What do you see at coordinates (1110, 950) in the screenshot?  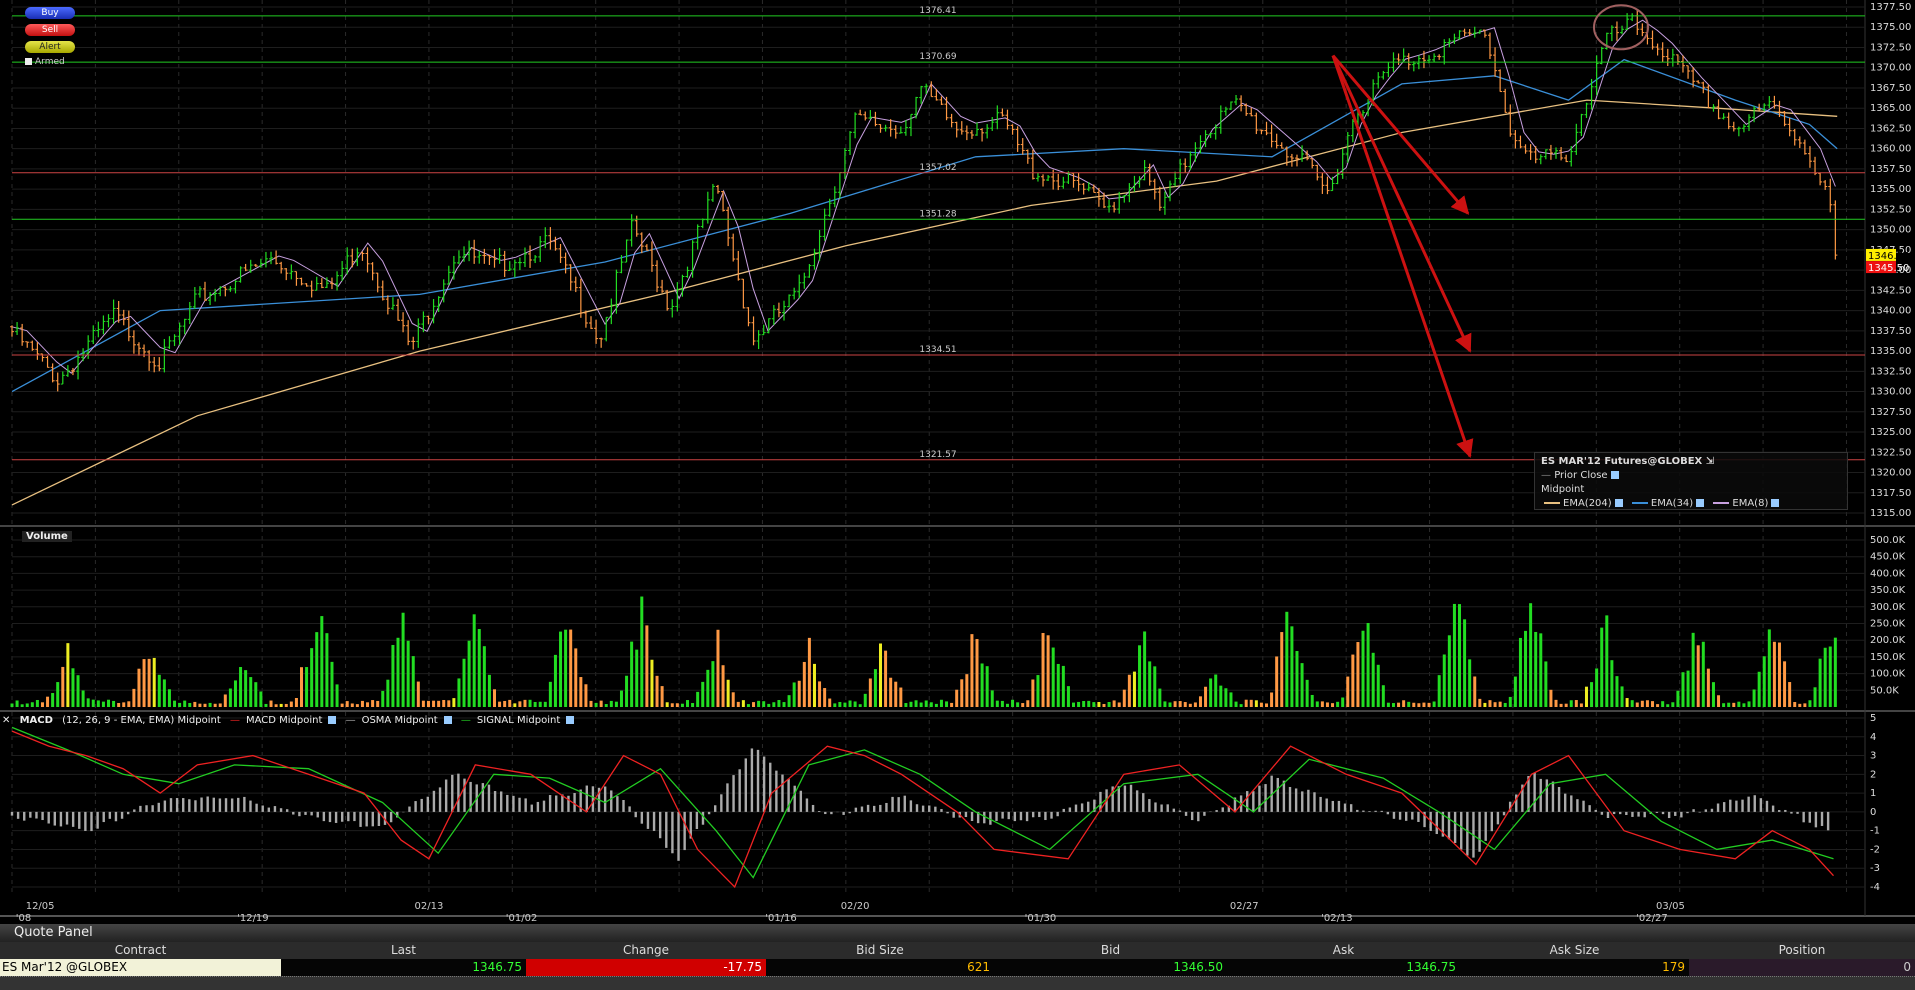 I see `col-bid: Bid` at bounding box center [1110, 950].